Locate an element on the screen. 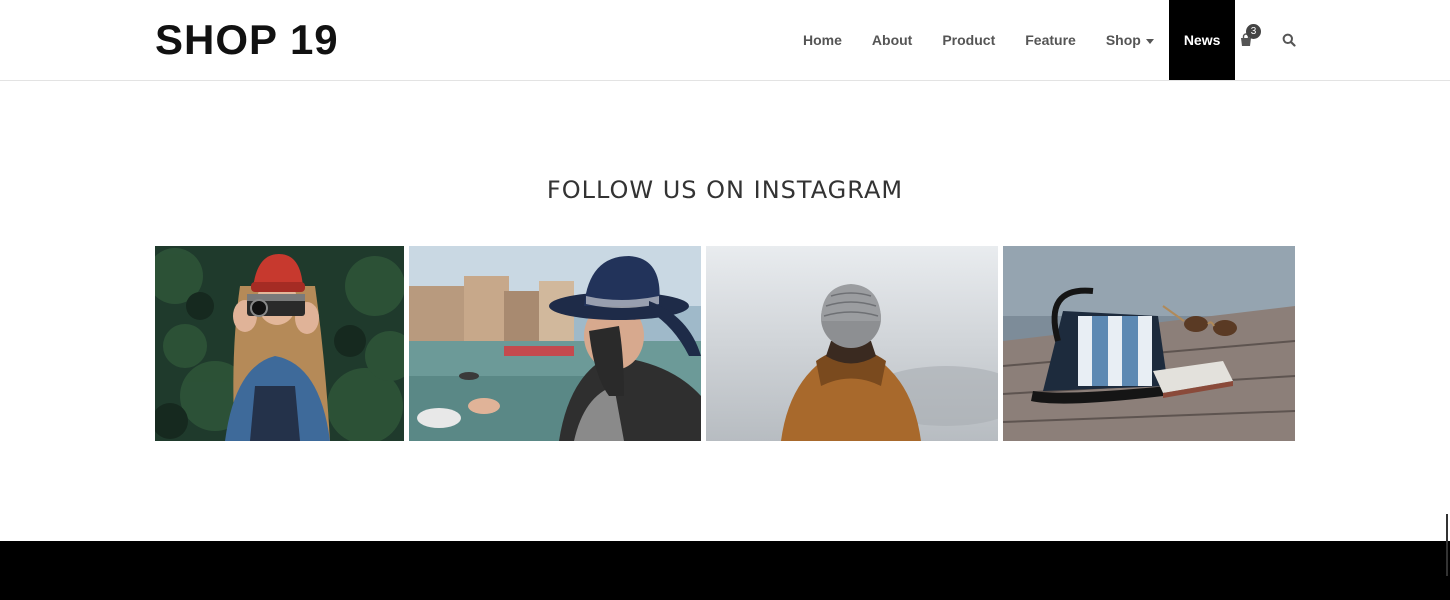 This screenshot has width=1450, height=600. nav-product: Product is located at coordinates (968, 40).